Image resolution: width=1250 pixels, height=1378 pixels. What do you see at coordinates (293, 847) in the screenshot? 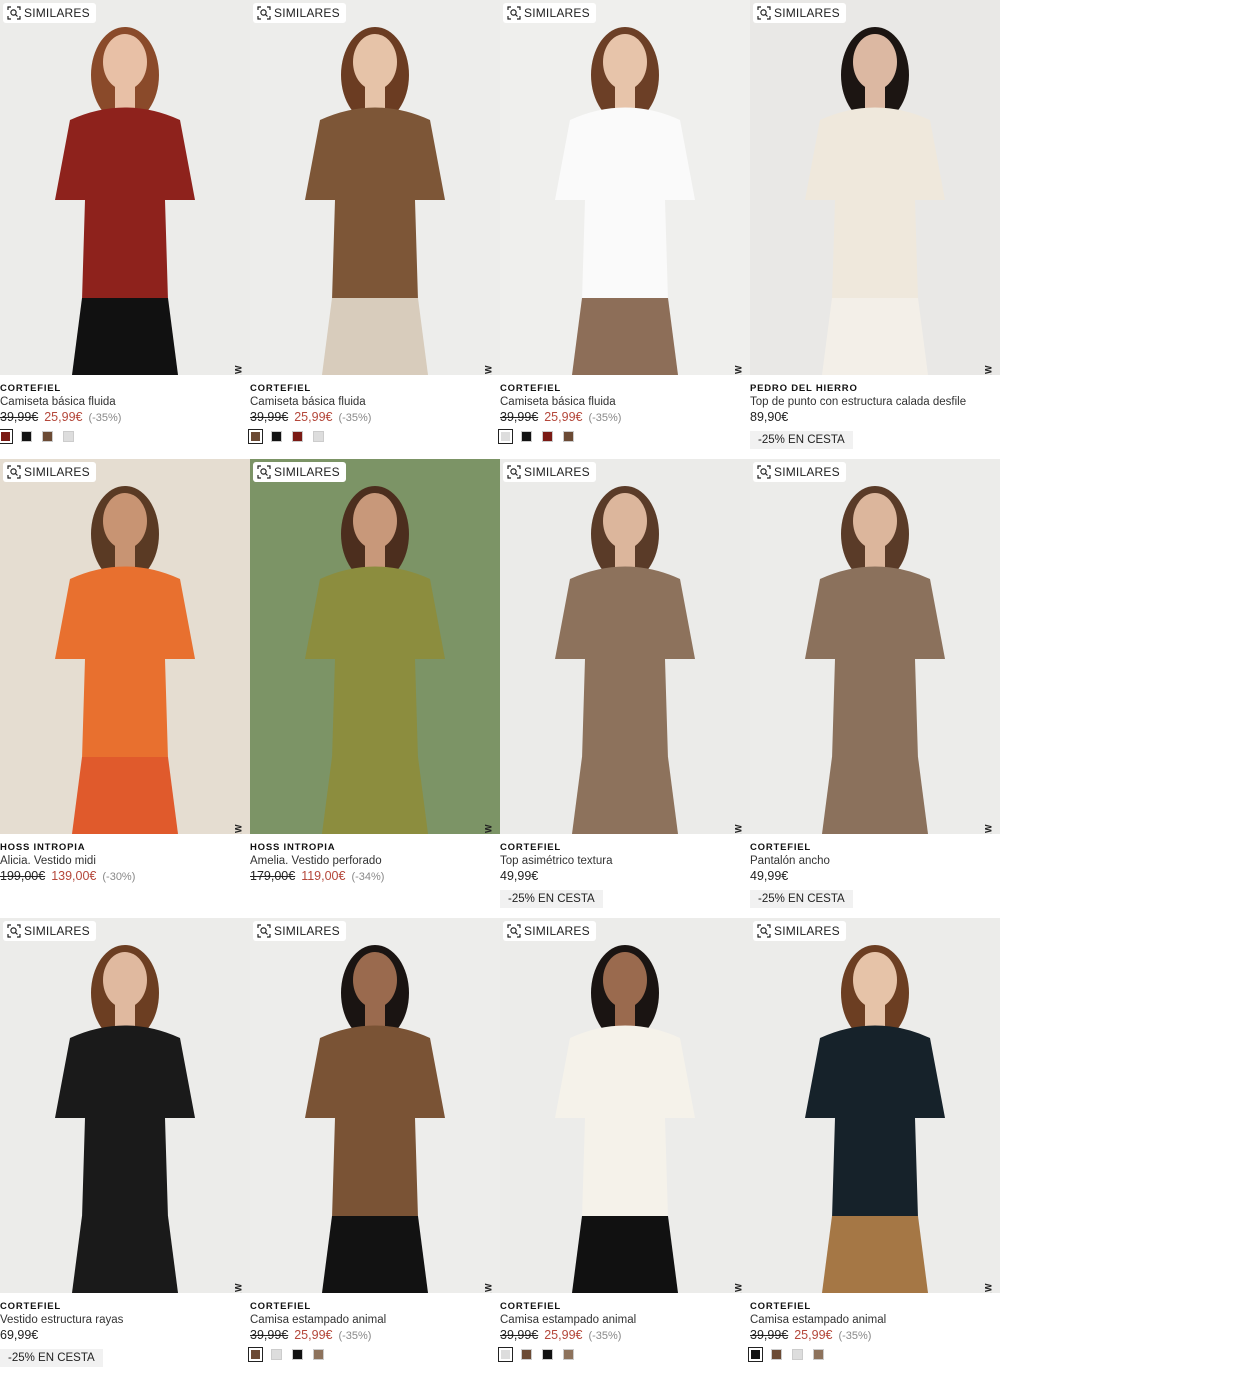
I see `product-brand: HOSS INTROPIA` at bounding box center [293, 847].